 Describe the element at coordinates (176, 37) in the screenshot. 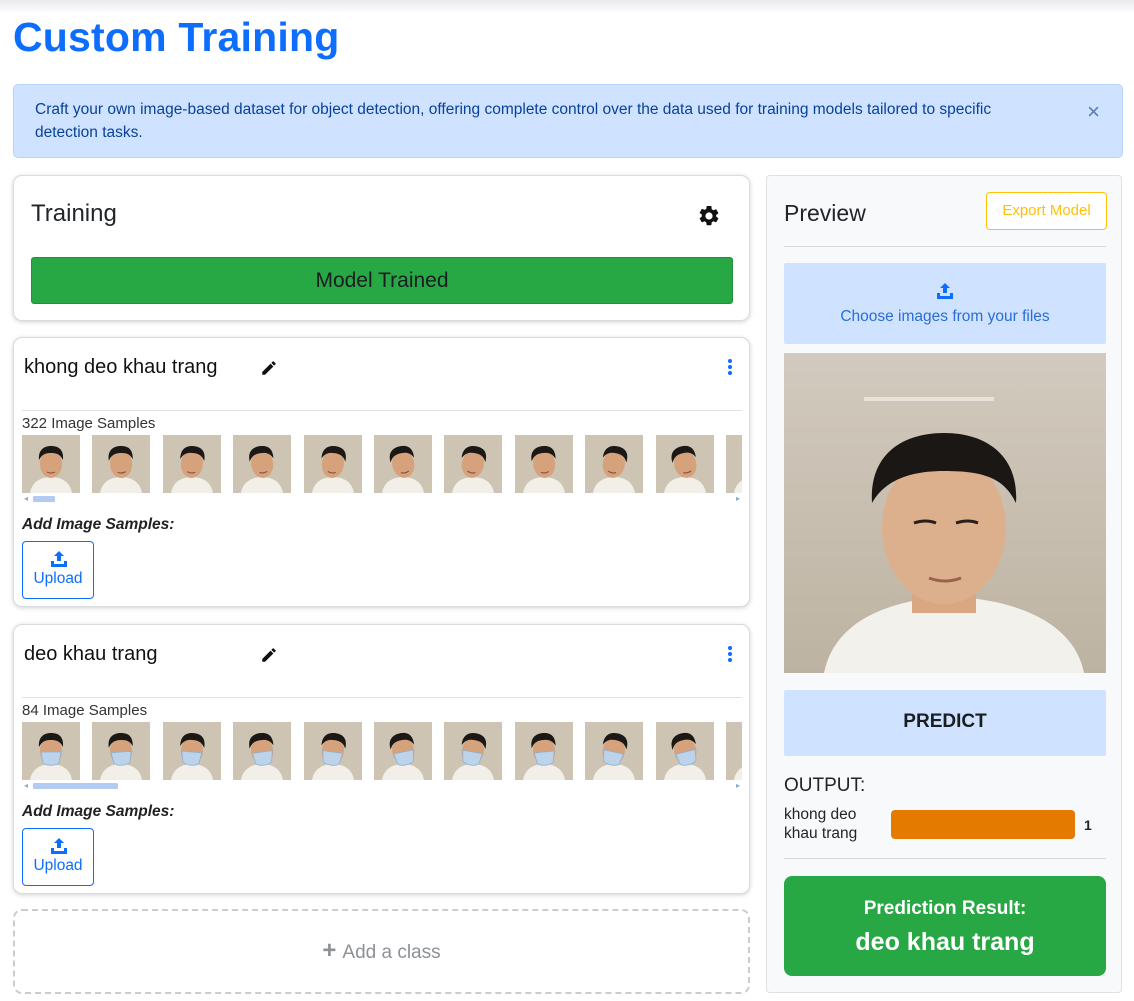

I see `page-title: Custom Training` at that location.